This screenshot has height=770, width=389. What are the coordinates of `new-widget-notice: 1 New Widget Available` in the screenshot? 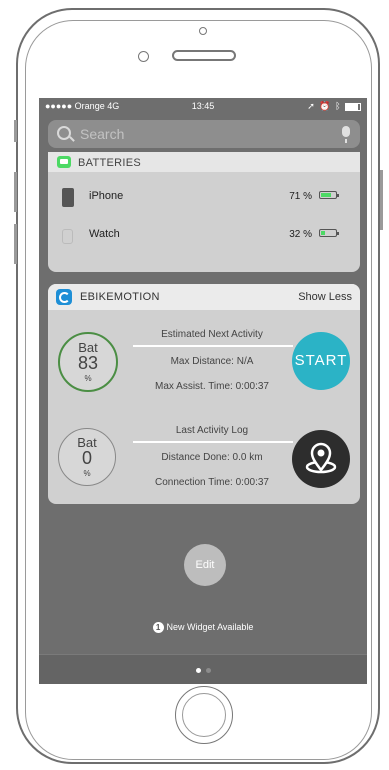 It's located at (203, 627).